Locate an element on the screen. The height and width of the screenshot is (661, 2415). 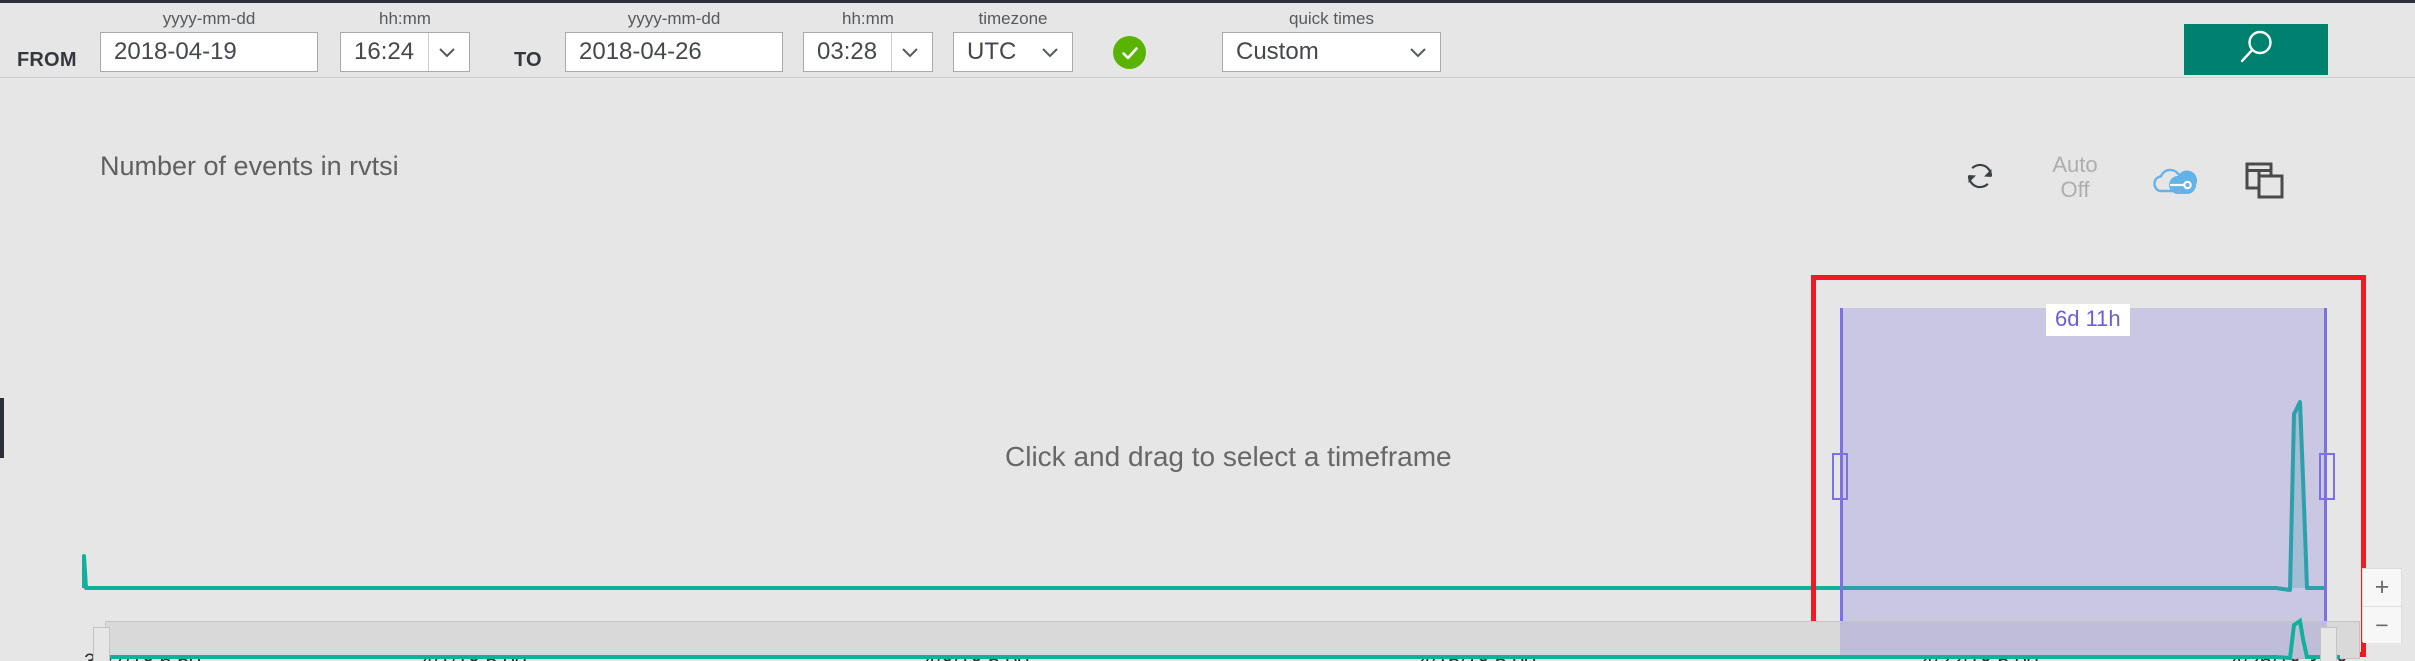
from-date-input: 2018-04-19 is located at coordinates (209, 52).